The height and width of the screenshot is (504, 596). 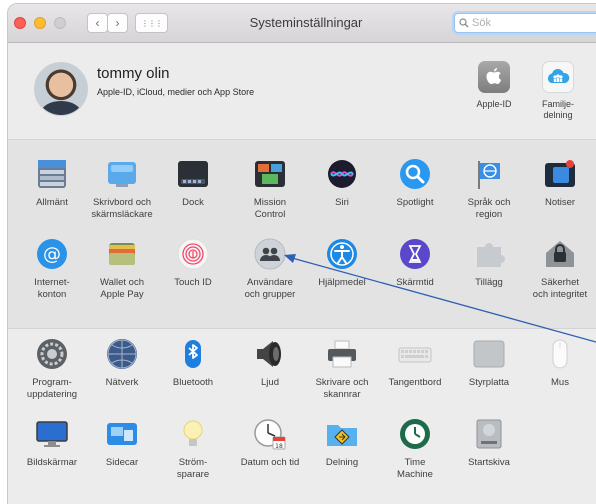 I want to click on pane-software-update: Program- uppdatering, so click(x=52, y=368).